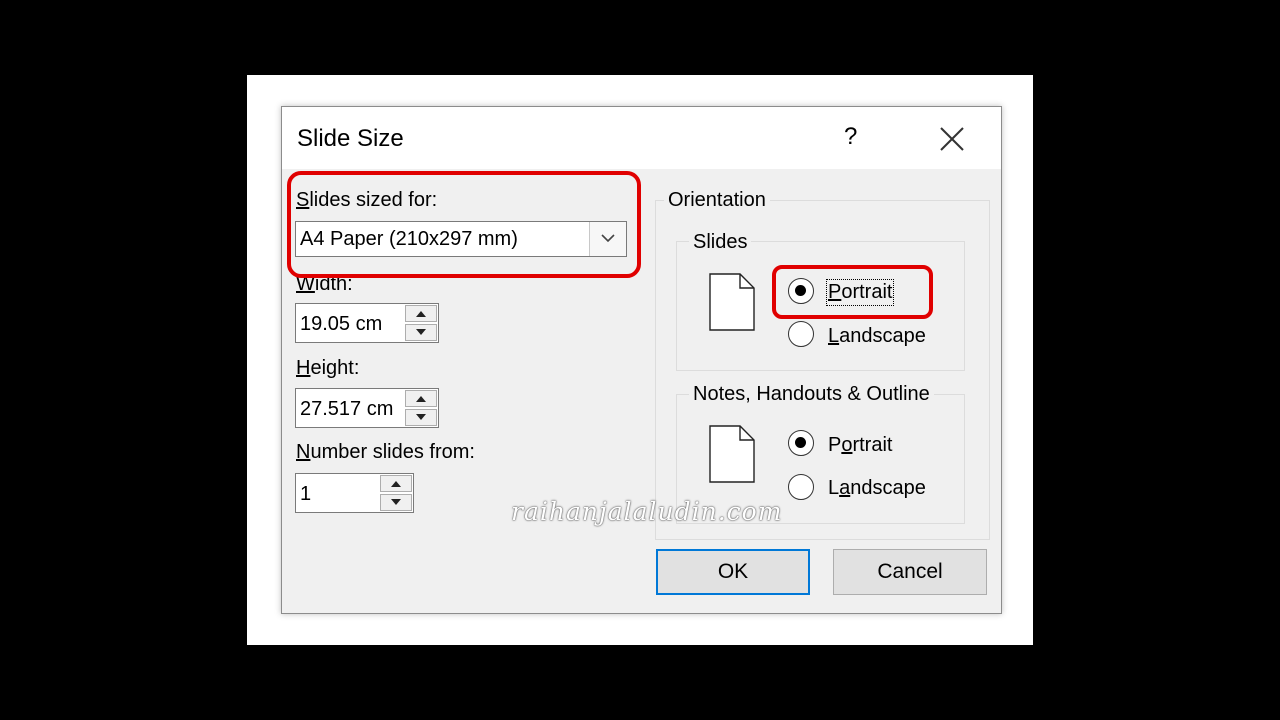 Image resolution: width=1280 pixels, height=720 pixels. I want to click on chevron-down-icon, so click(608, 238).